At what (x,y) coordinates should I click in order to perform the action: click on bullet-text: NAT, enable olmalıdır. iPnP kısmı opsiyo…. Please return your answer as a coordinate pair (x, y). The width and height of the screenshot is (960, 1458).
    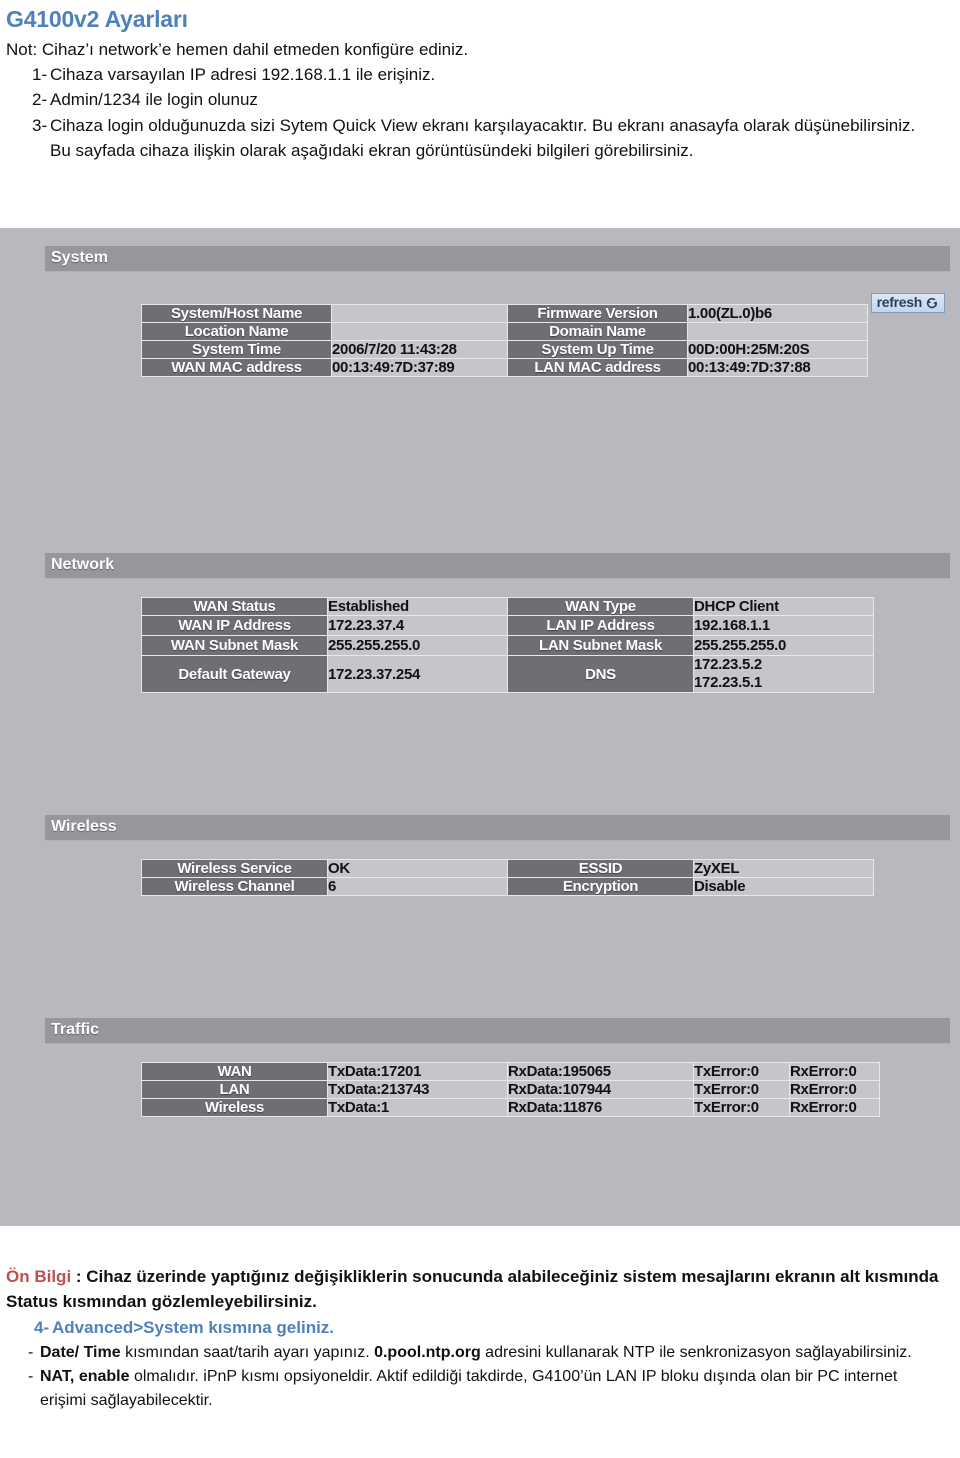
    Looking at the image, I should click on (496, 1389).